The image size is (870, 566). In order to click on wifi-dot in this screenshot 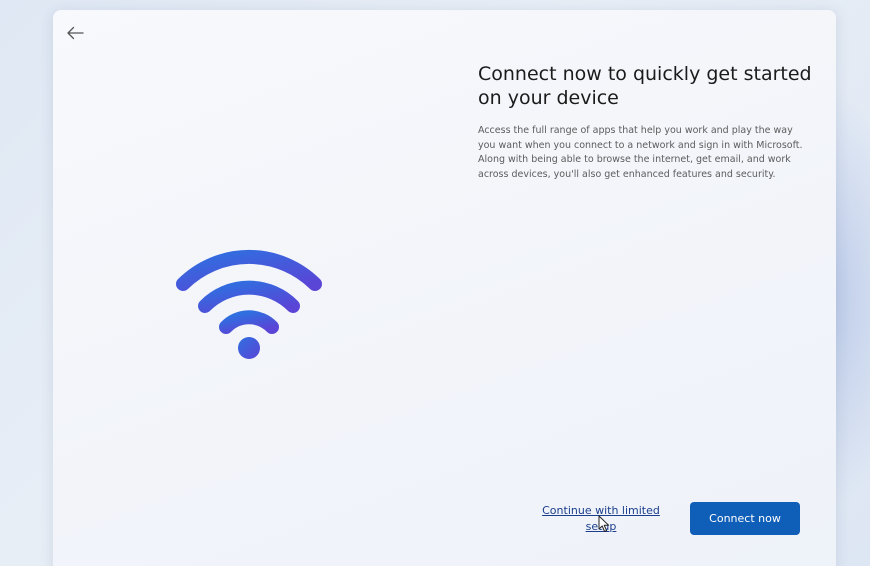, I will do `click(249, 348)`.